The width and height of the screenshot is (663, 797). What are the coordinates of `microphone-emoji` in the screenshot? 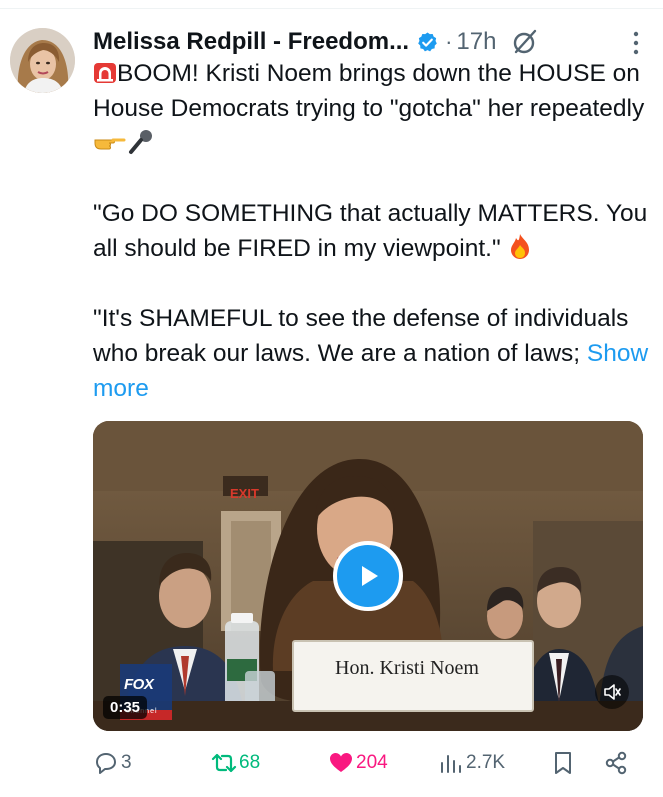 It's located at (140, 142).